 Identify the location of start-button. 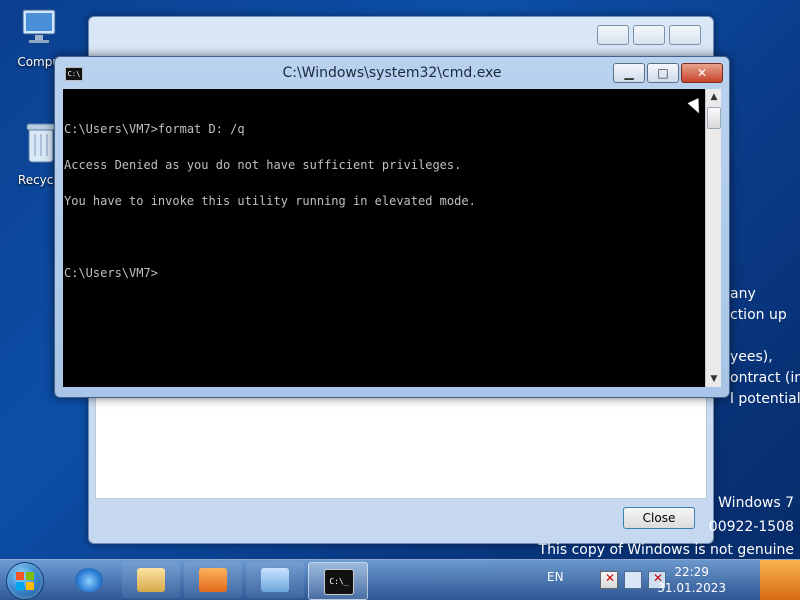
(25, 581).